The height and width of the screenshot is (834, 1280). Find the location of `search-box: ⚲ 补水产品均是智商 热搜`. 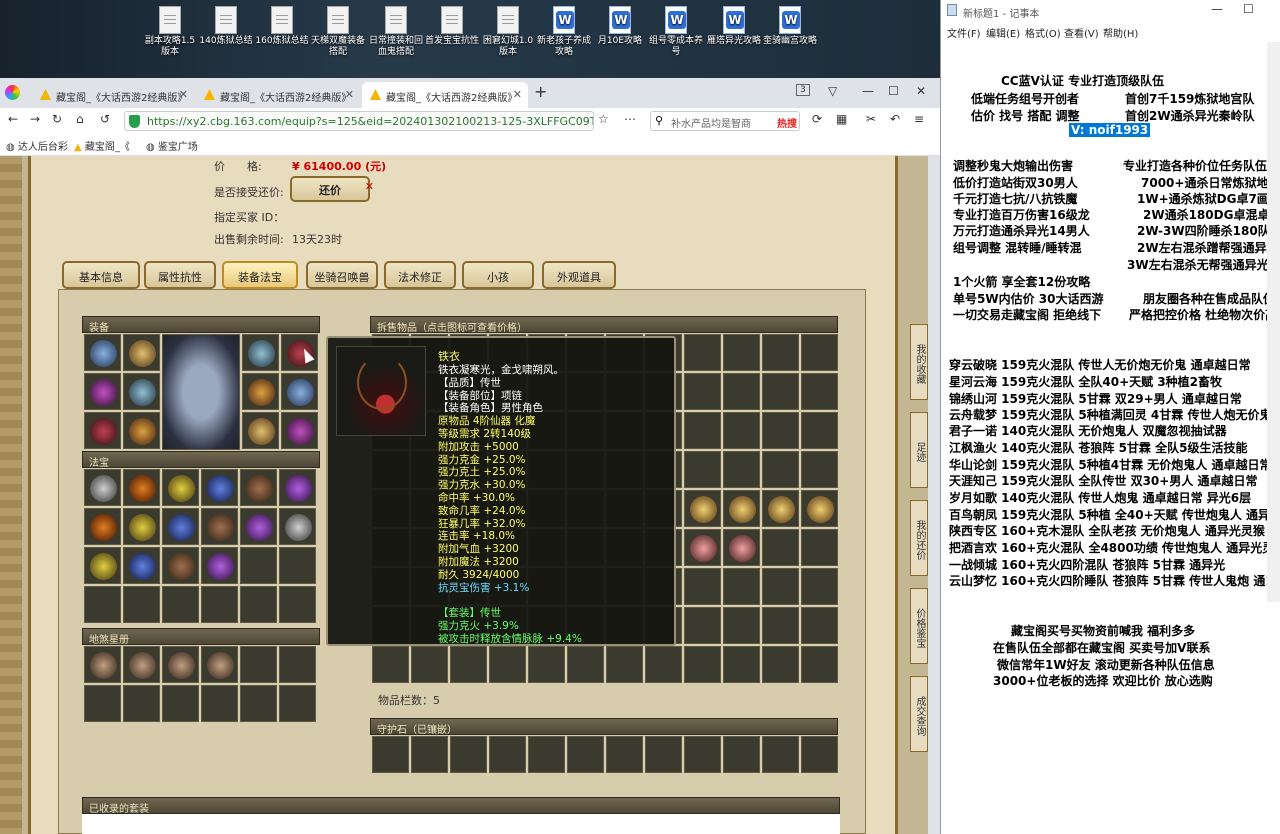

search-box: ⚲ 补水产品均是智商 热搜 is located at coordinates (725, 121).